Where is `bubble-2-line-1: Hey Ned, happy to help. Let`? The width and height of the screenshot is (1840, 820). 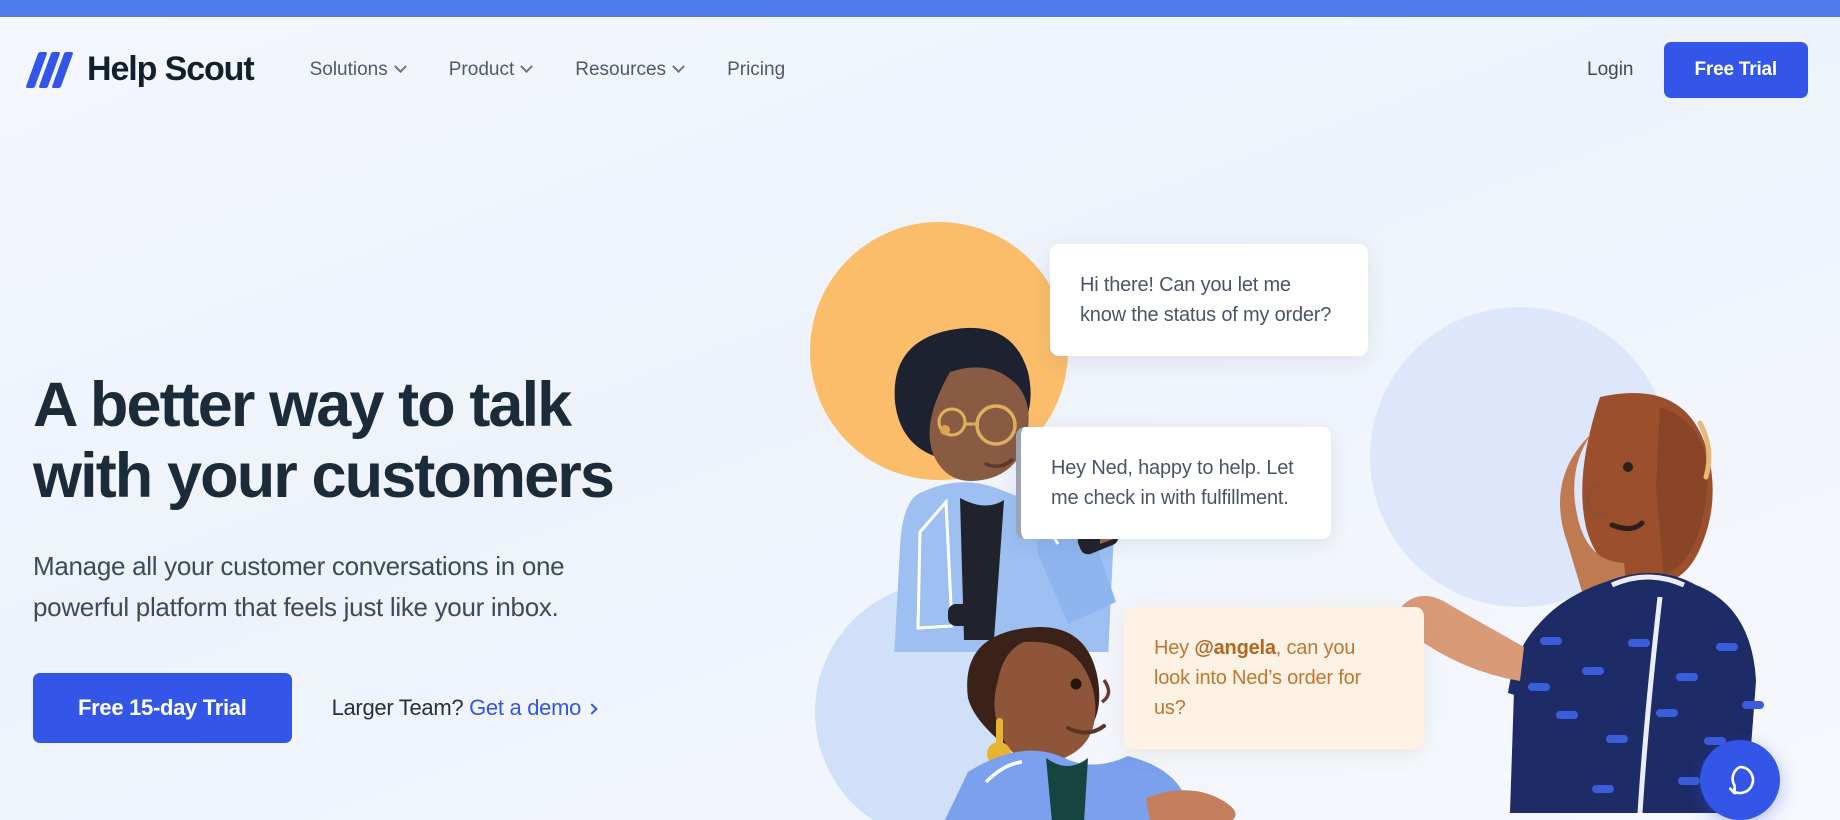 bubble-2-line-1: Hey Ned, happy to help. Let is located at coordinates (1172, 468).